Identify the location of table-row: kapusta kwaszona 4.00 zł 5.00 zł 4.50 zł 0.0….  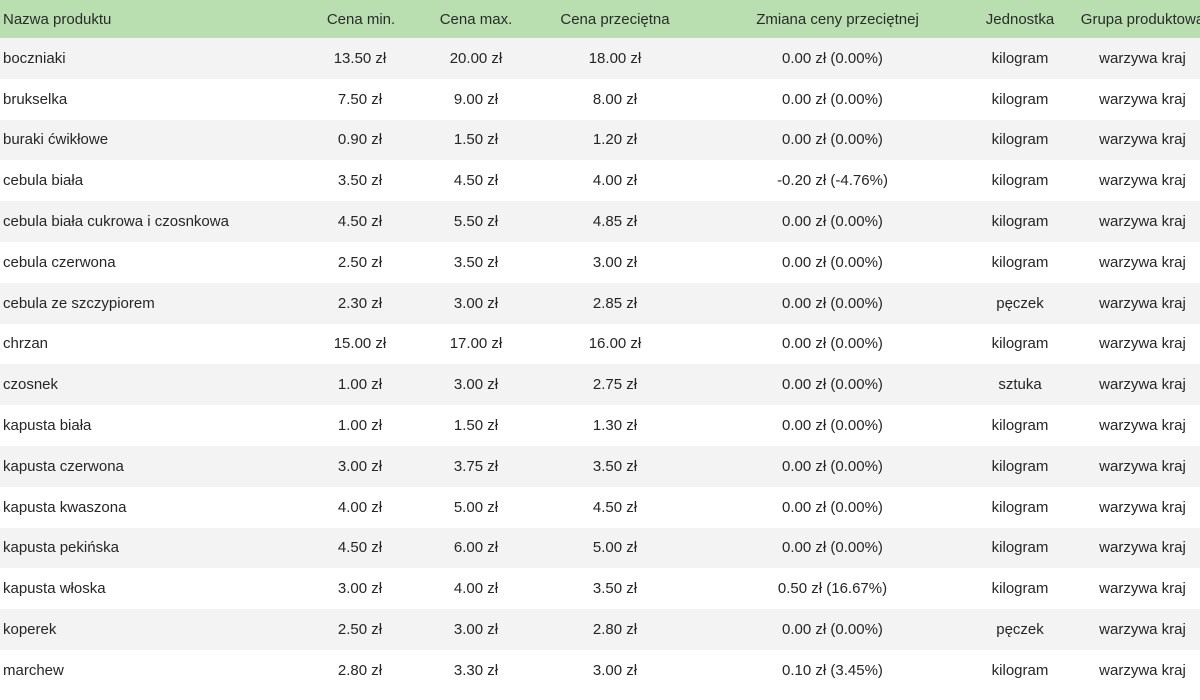
(600, 507).